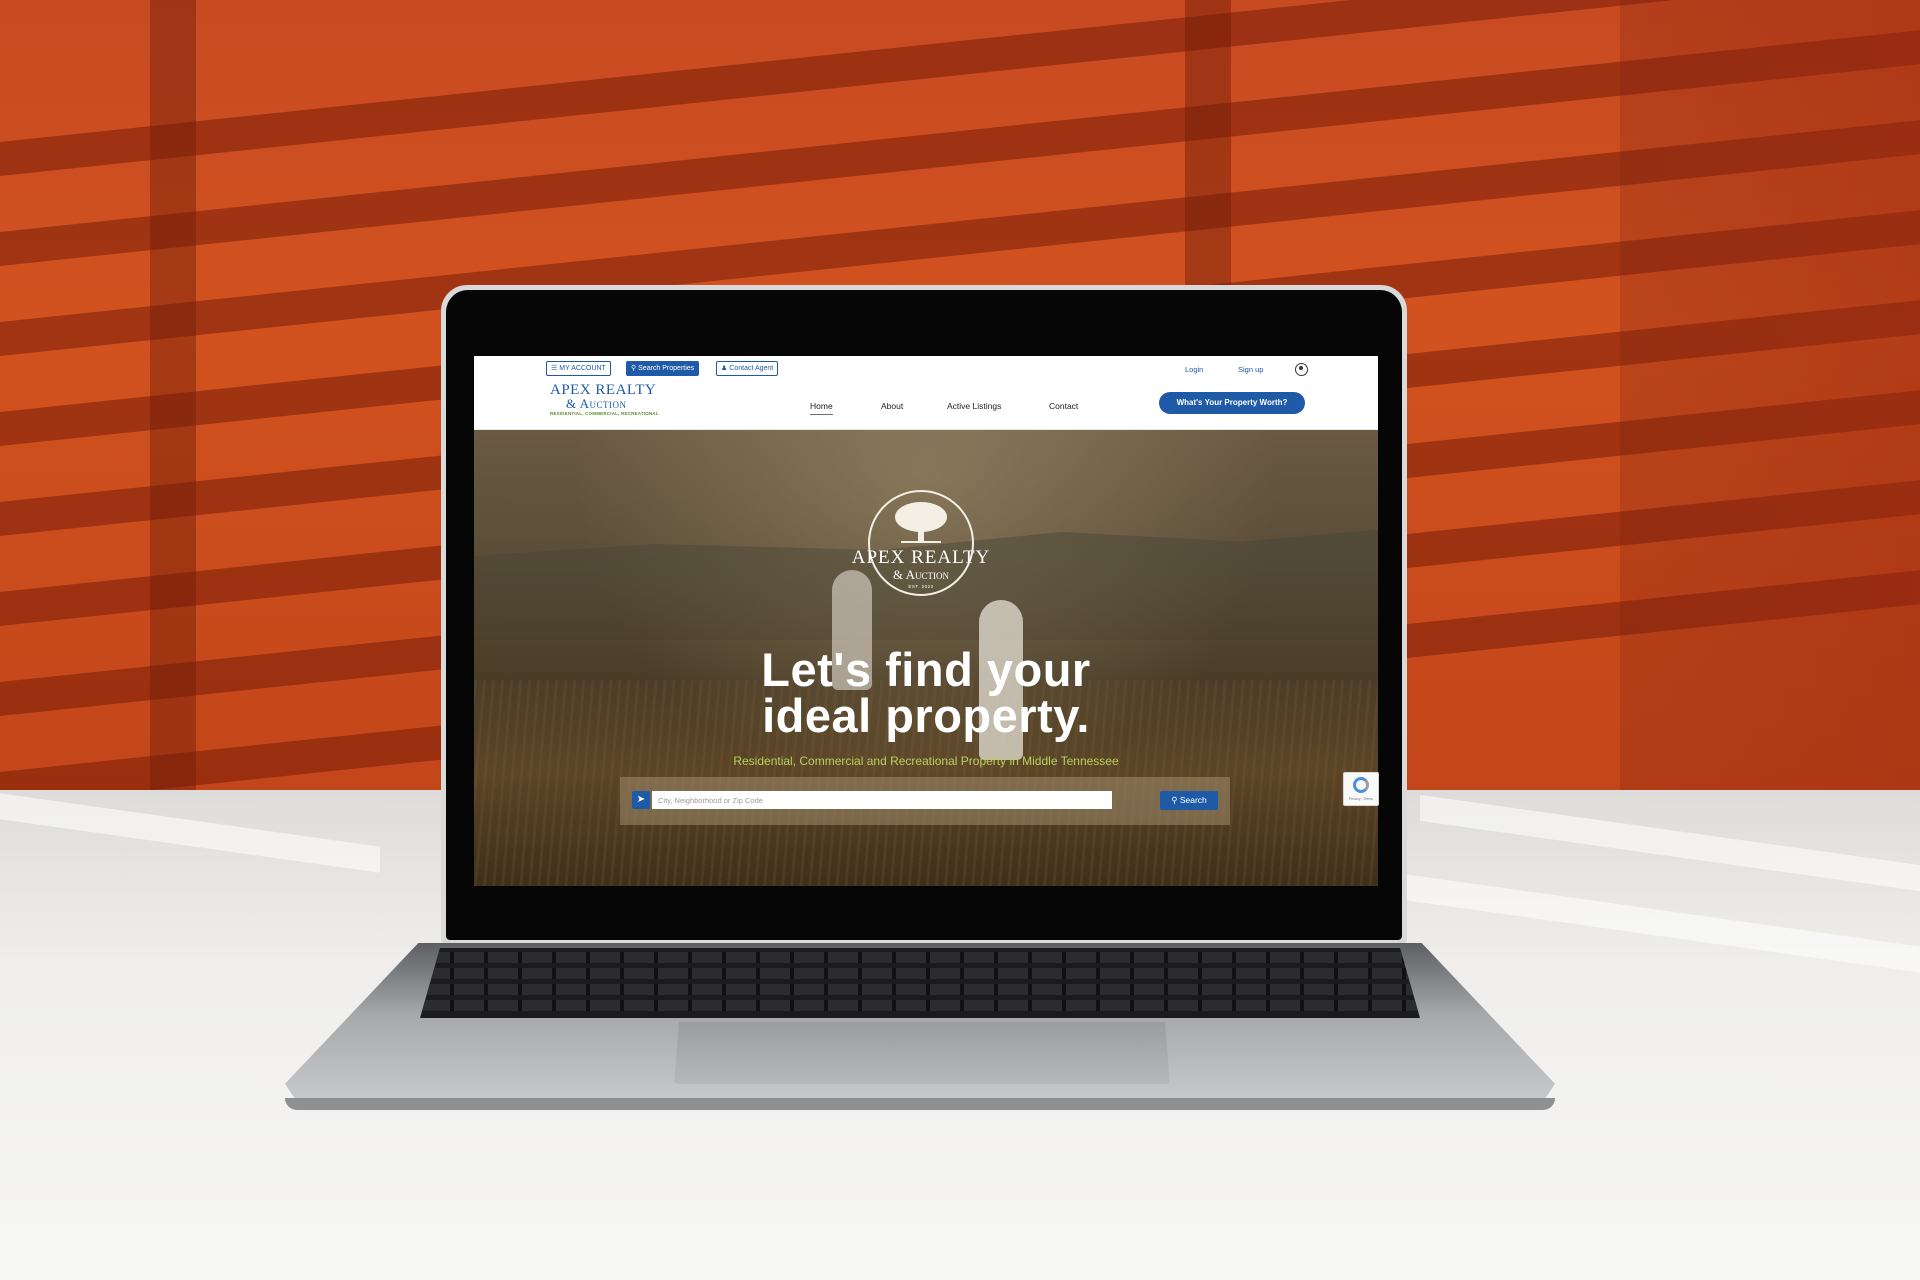 The height and width of the screenshot is (1280, 1920). I want to click on nav-item-home: Home, so click(821, 408).